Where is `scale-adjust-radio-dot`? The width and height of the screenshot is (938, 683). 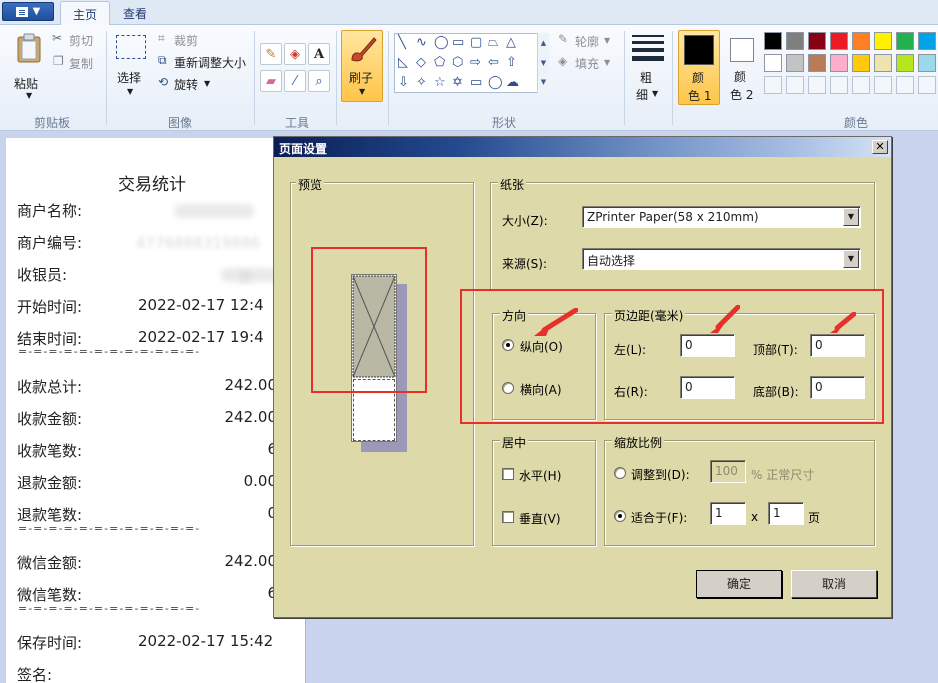 scale-adjust-radio-dot is located at coordinates (620, 473).